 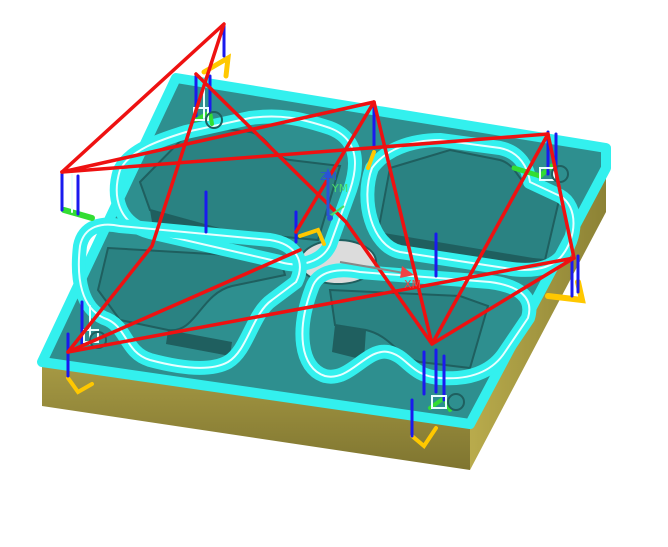 What do you see at coordinates (330, 218) in the screenshot?
I see `csys-origin` at bounding box center [330, 218].